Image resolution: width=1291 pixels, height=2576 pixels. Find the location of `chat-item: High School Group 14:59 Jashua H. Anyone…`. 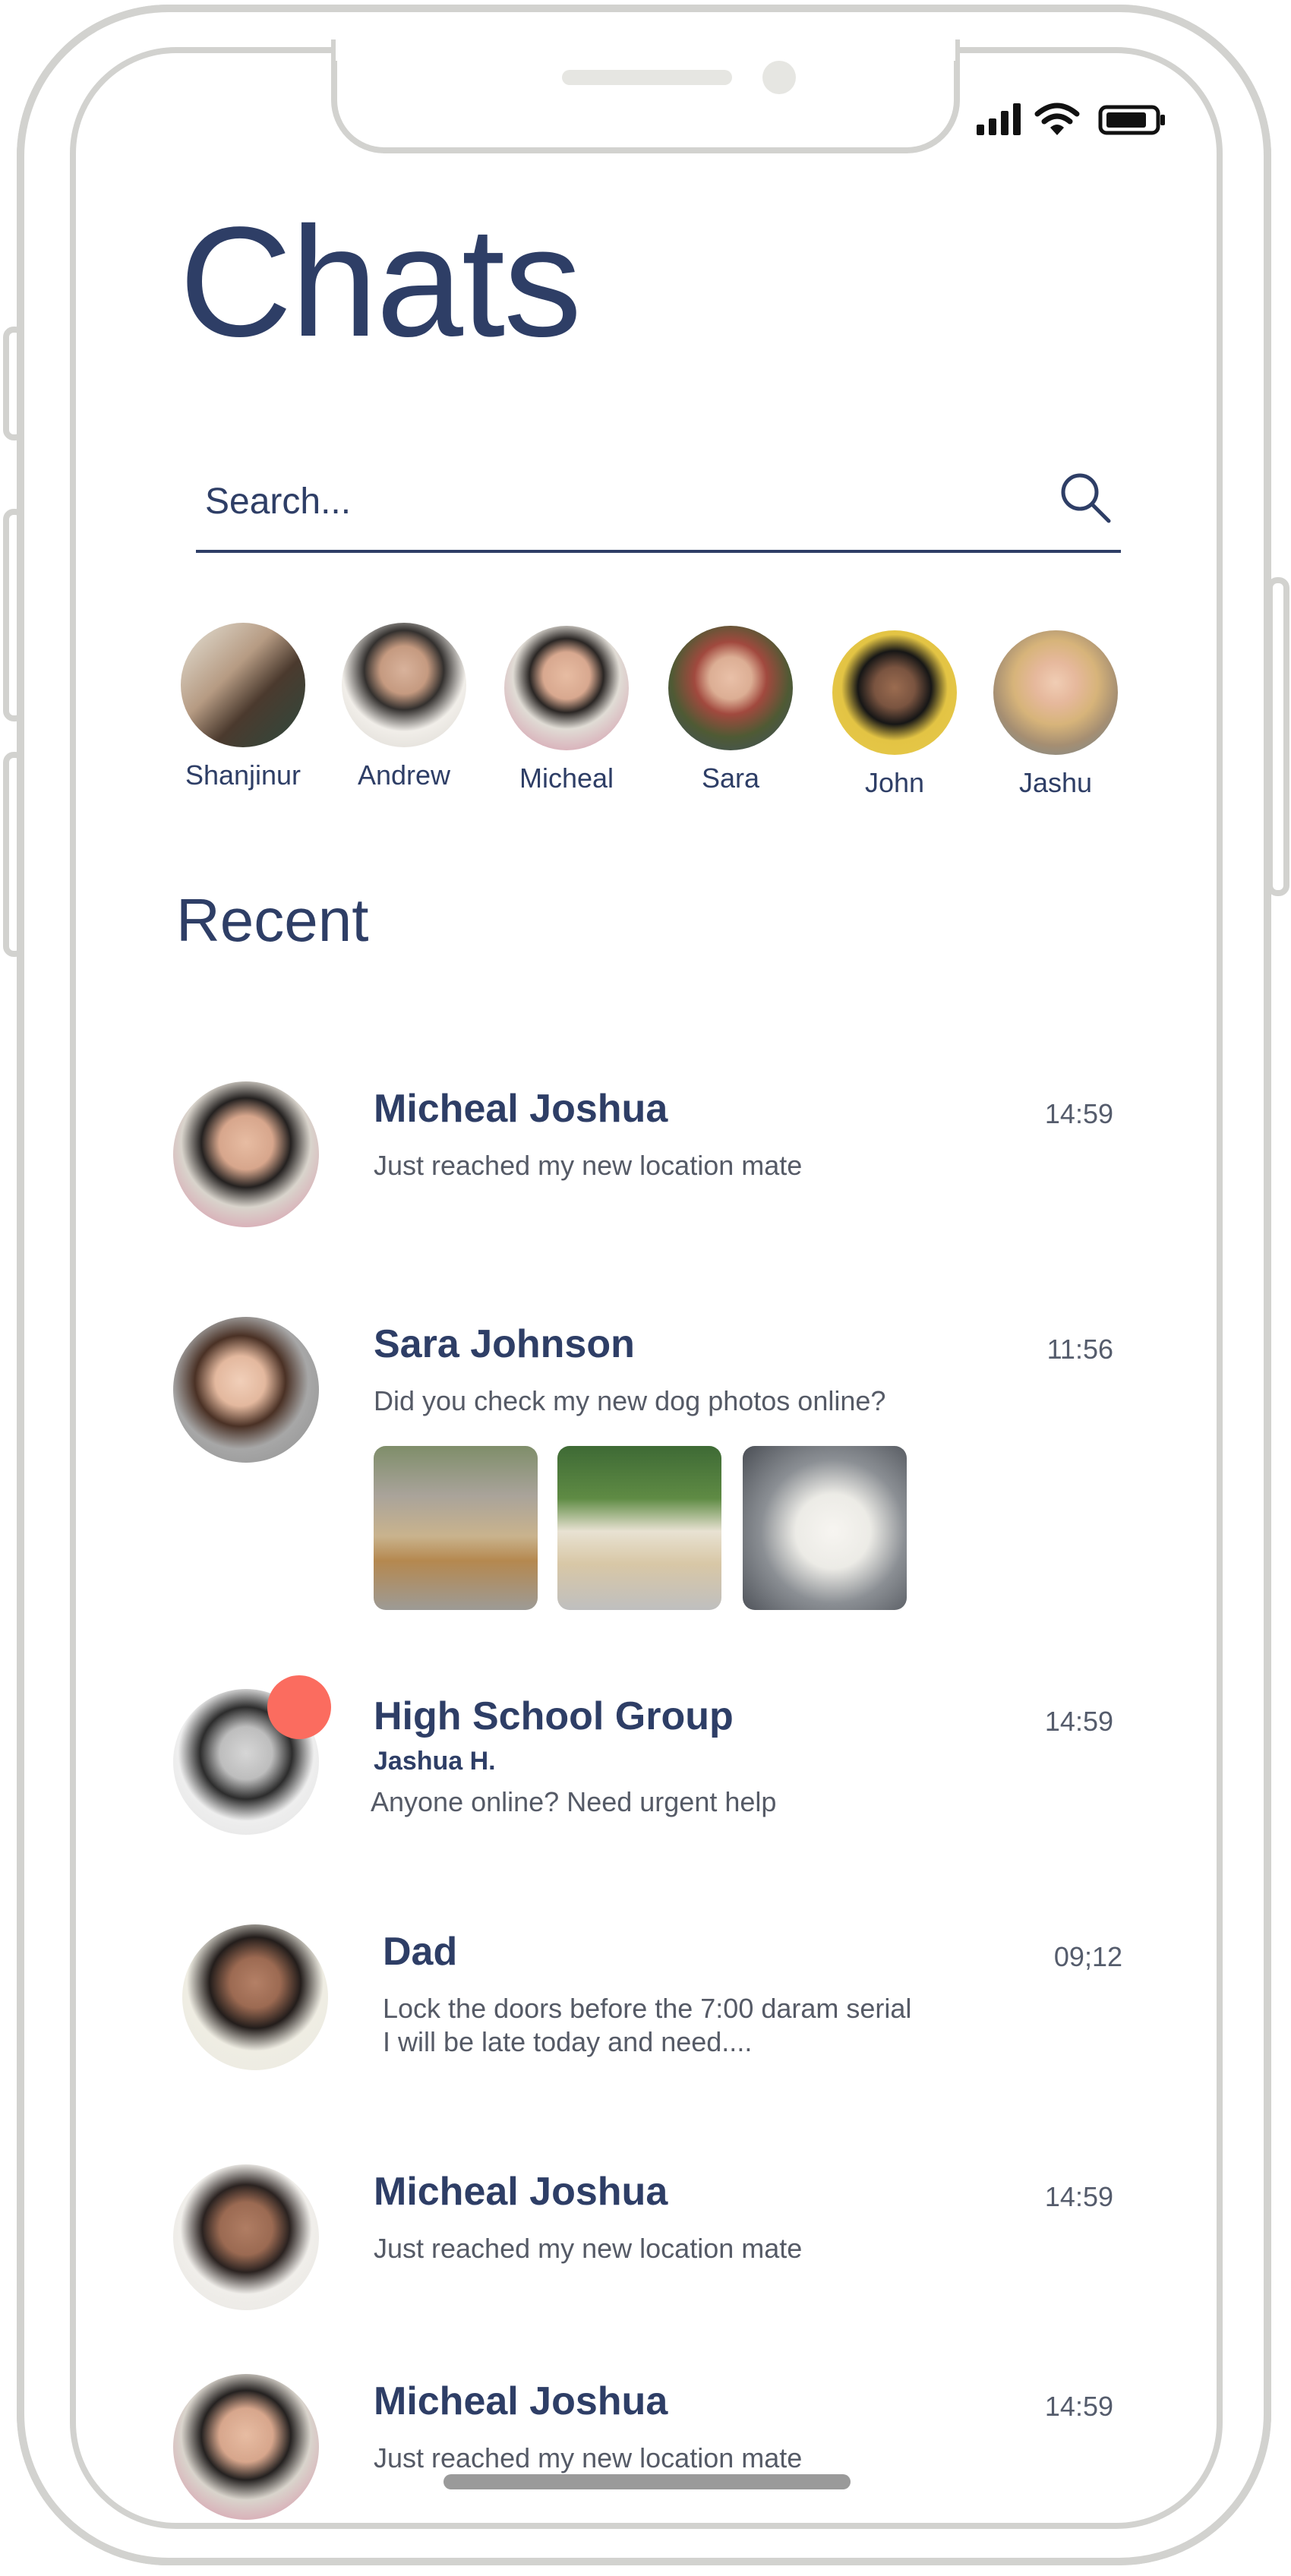

chat-item: High School Group 14:59 Jashua H. Anyone… is located at coordinates (648, 1764).